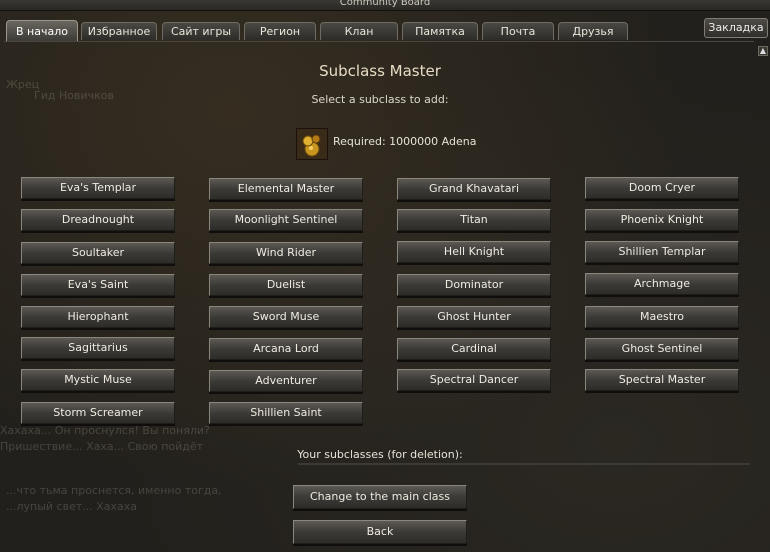 Image resolution: width=770 pixels, height=552 pixels. What do you see at coordinates (286, 253) in the screenshot?
I see `subclass-button: Wind Rider` at bounding box center [286, 253].